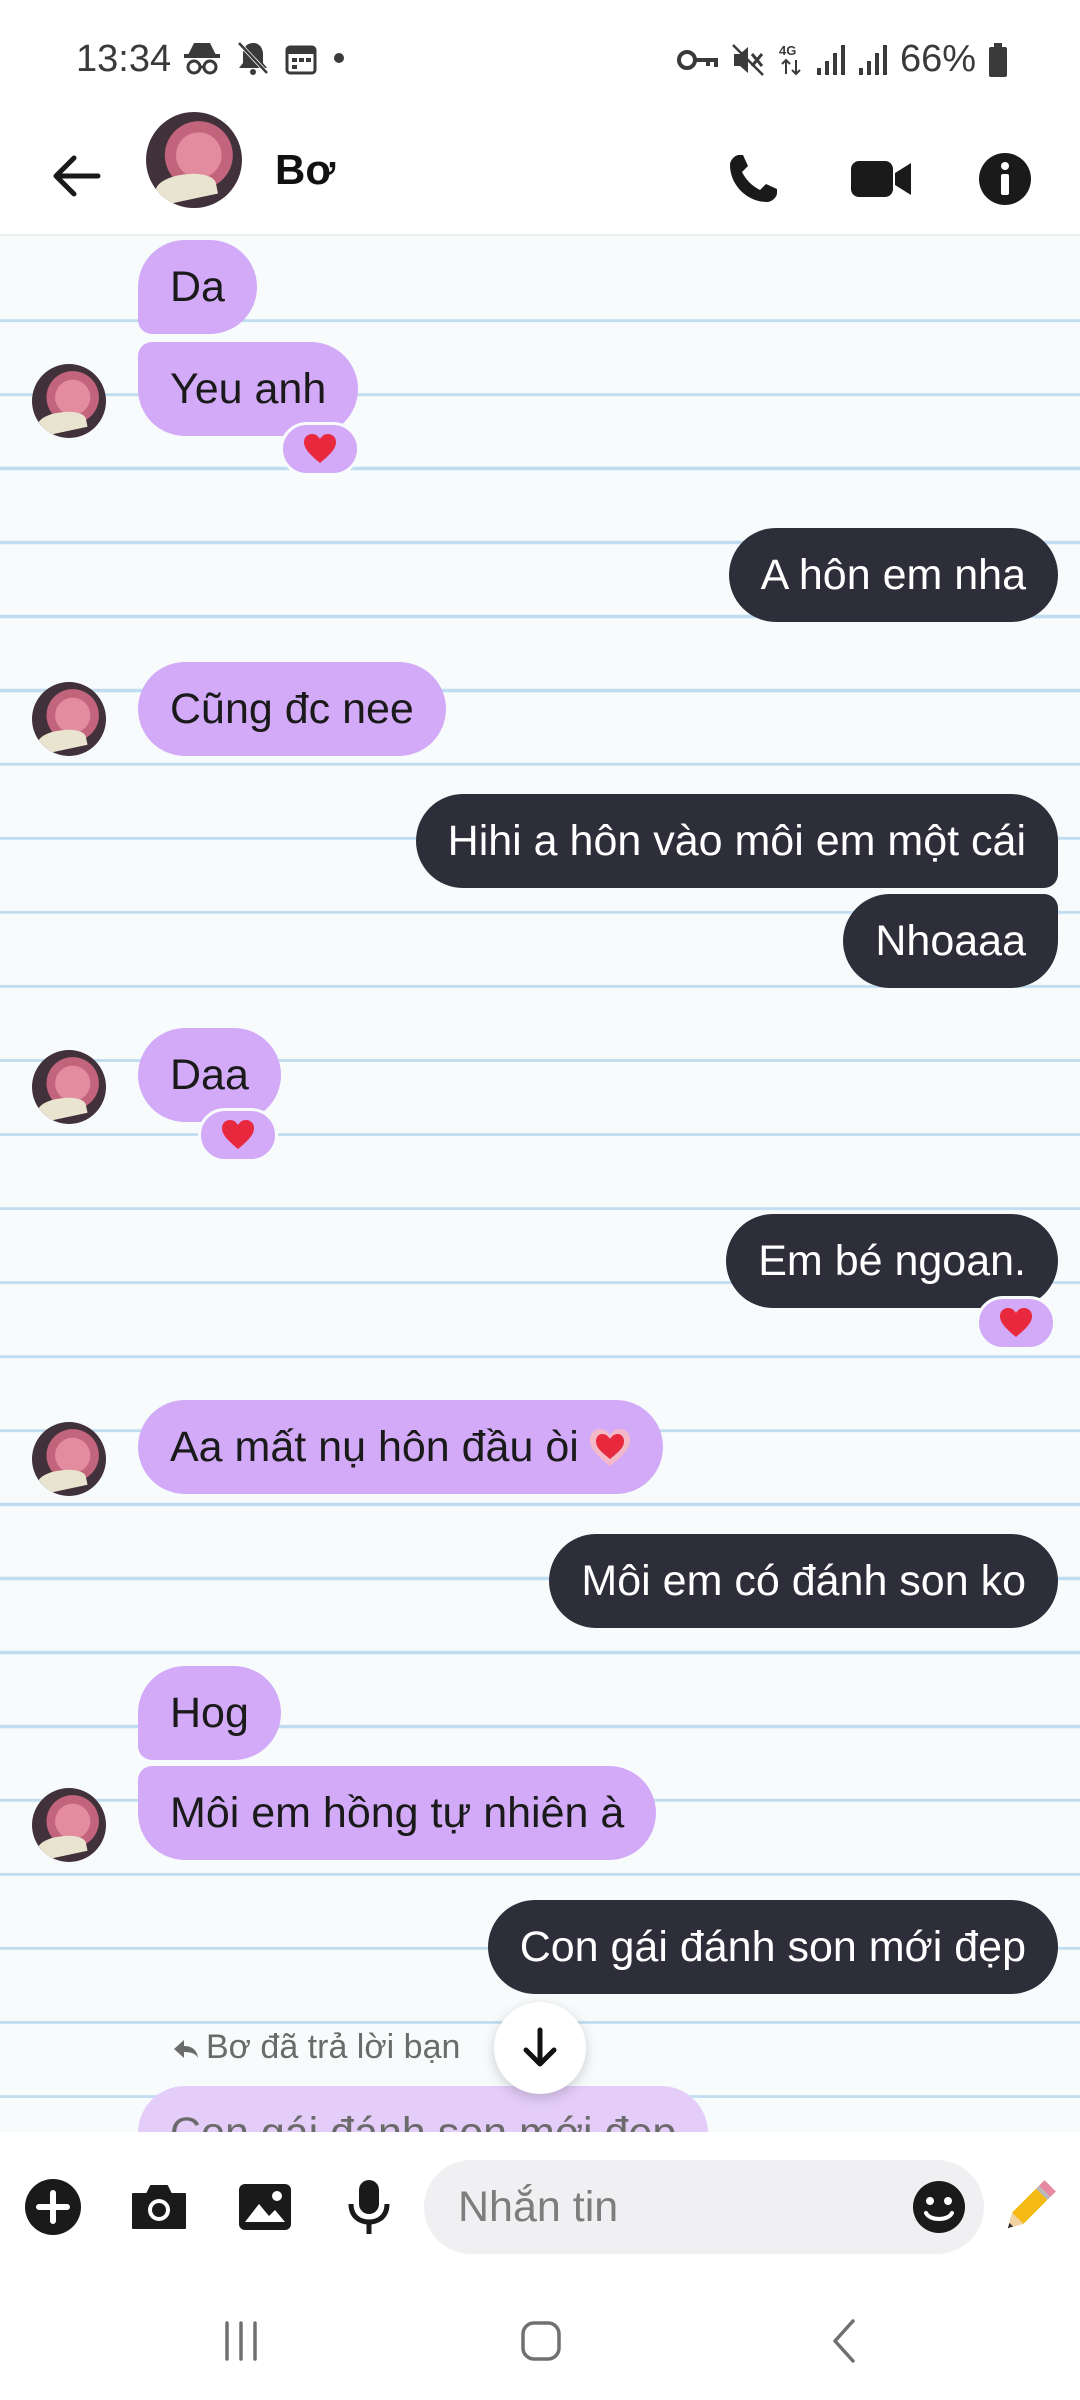 This screenshot has width=1080, height=2400. I want to click on reply-indicator: Bơ đã trả lời bạn, so click(316, 2047).